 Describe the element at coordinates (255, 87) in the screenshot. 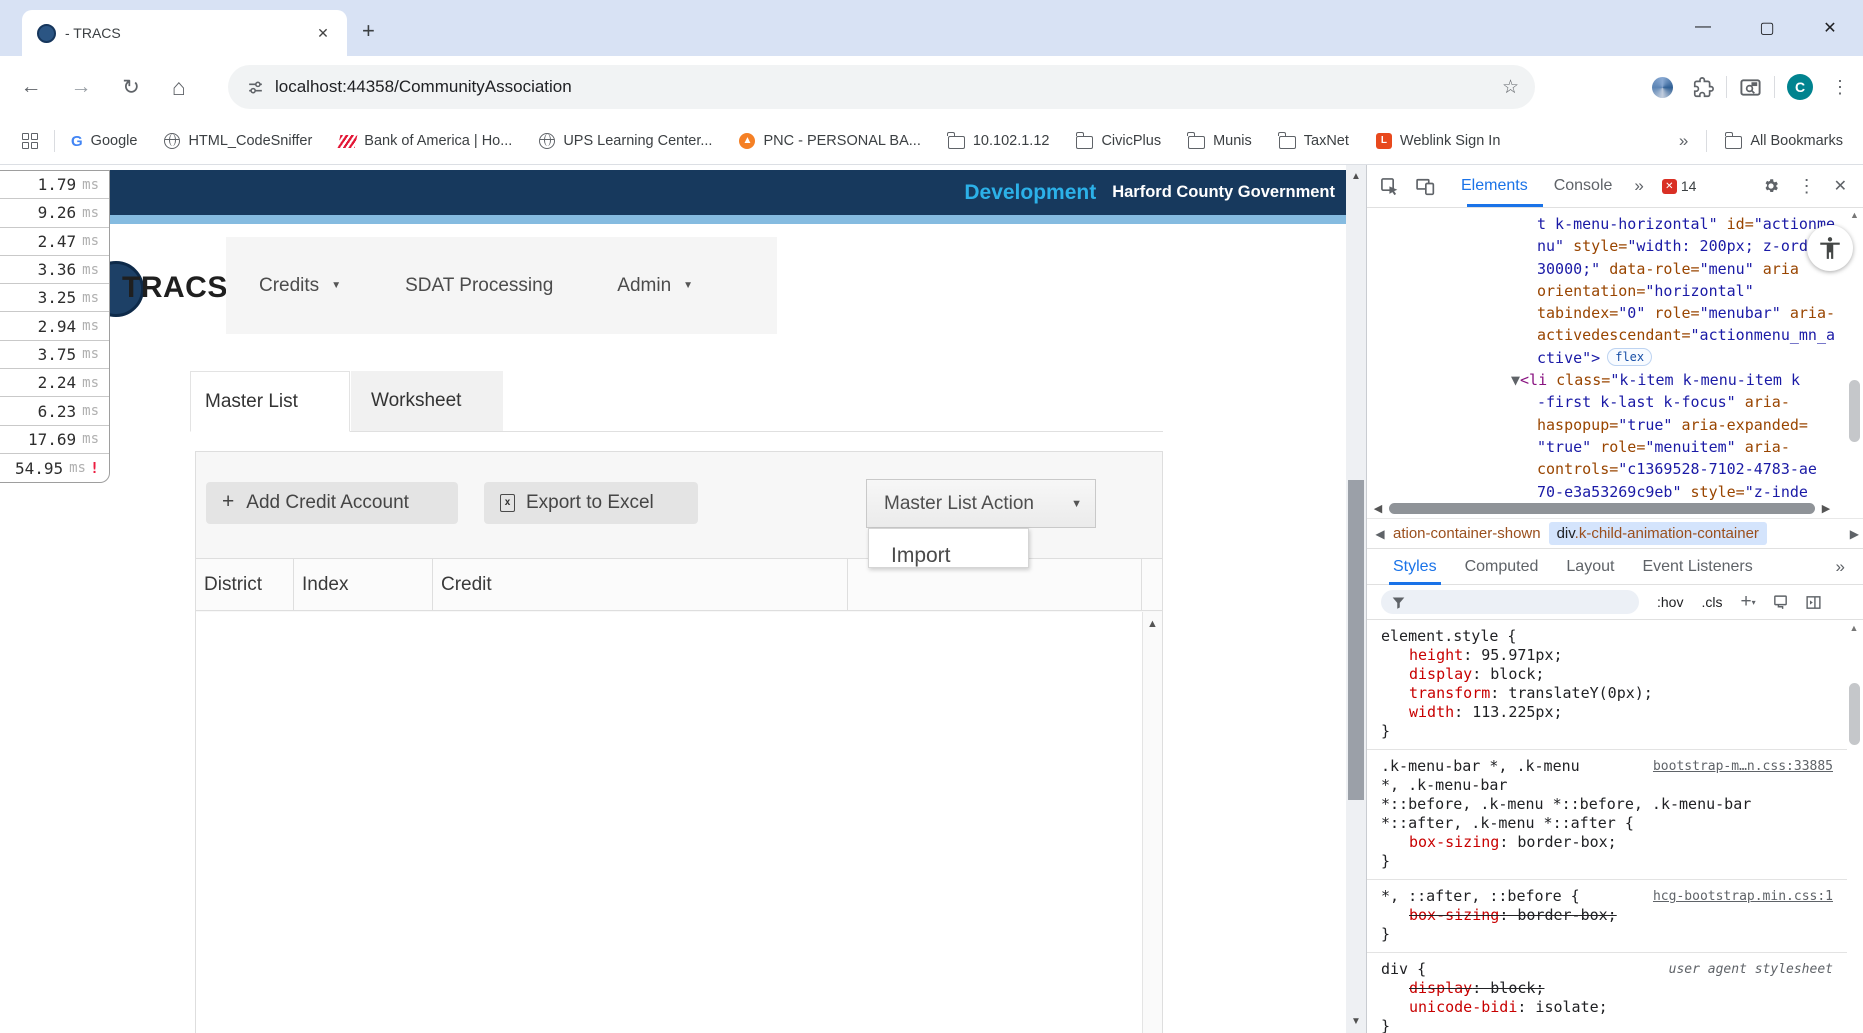

I see `site-info-icon` at that location.